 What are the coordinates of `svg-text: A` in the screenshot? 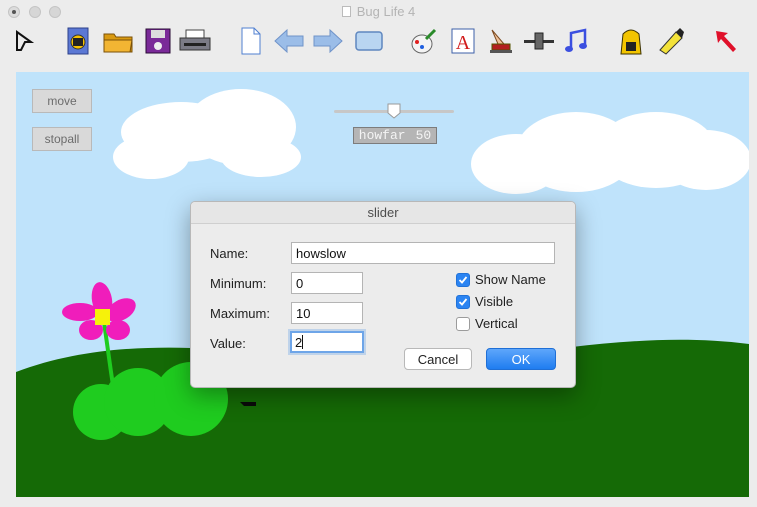 It's located at (463, 43).